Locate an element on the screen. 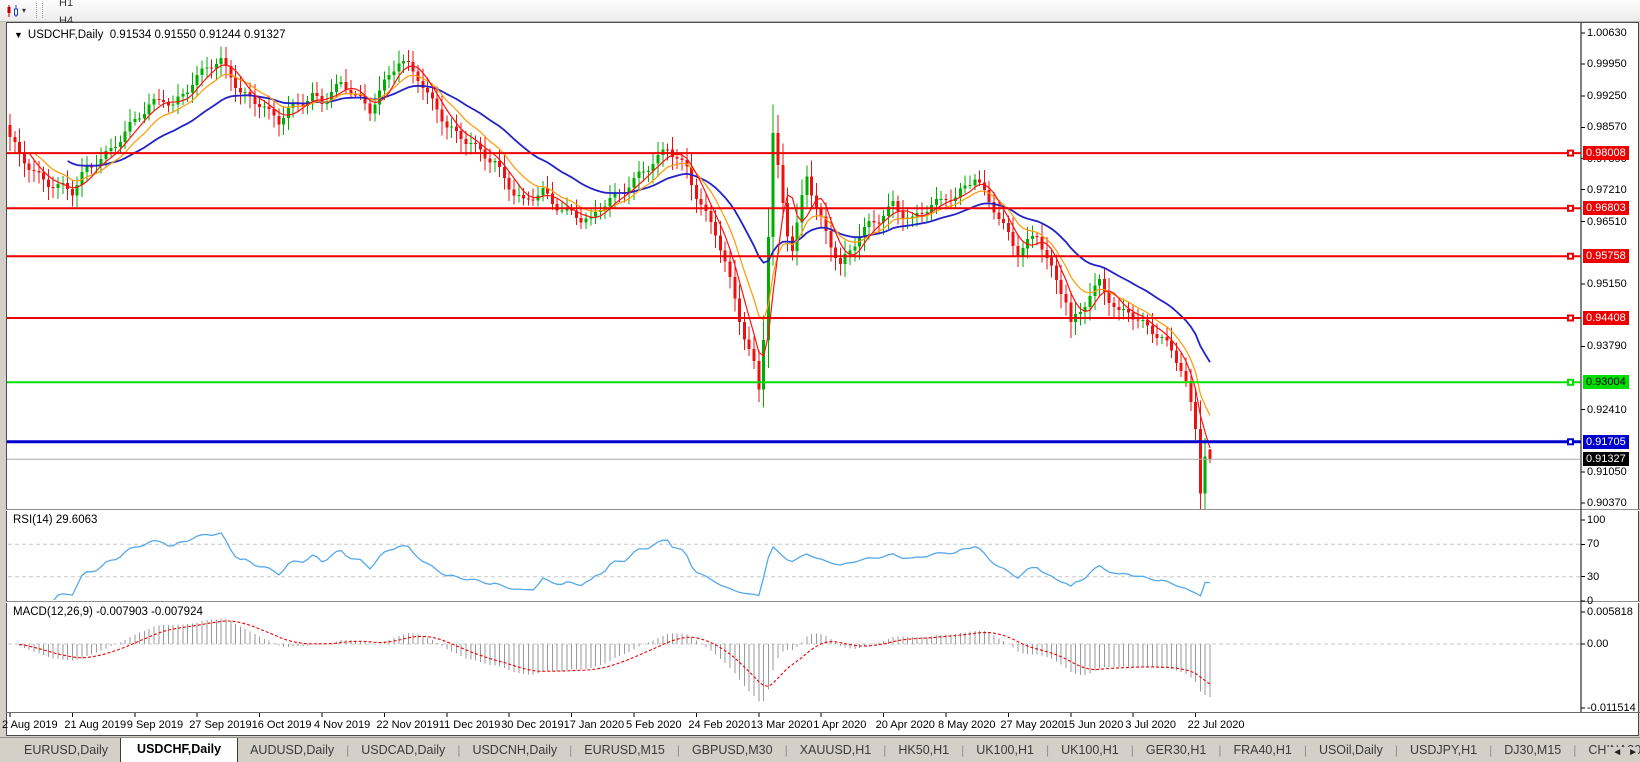 Image resolution: width=1640 pixels, height=762 pixels. price-axis-label: 0.90370 is located at coordinates (1607, 503).